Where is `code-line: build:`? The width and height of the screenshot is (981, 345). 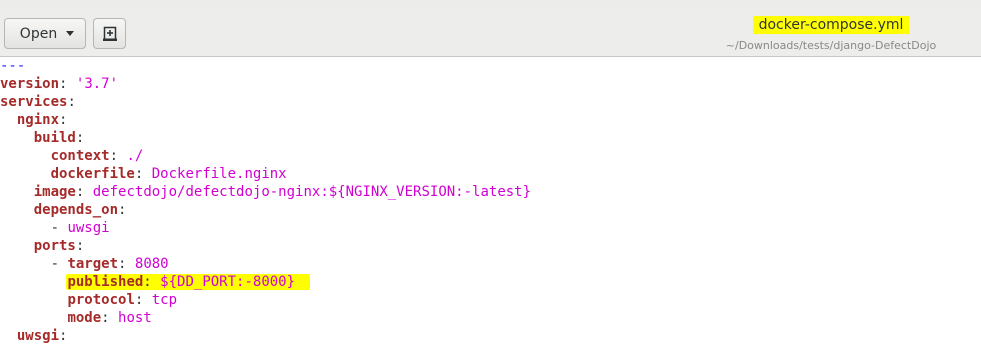
code-line: build: is located at coordinates (42, 138).